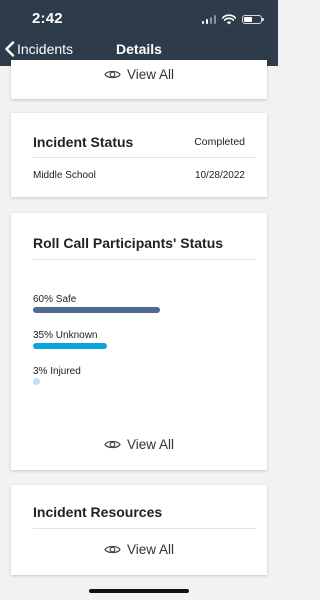  I want to click on injured-bar, so click(36, 381).